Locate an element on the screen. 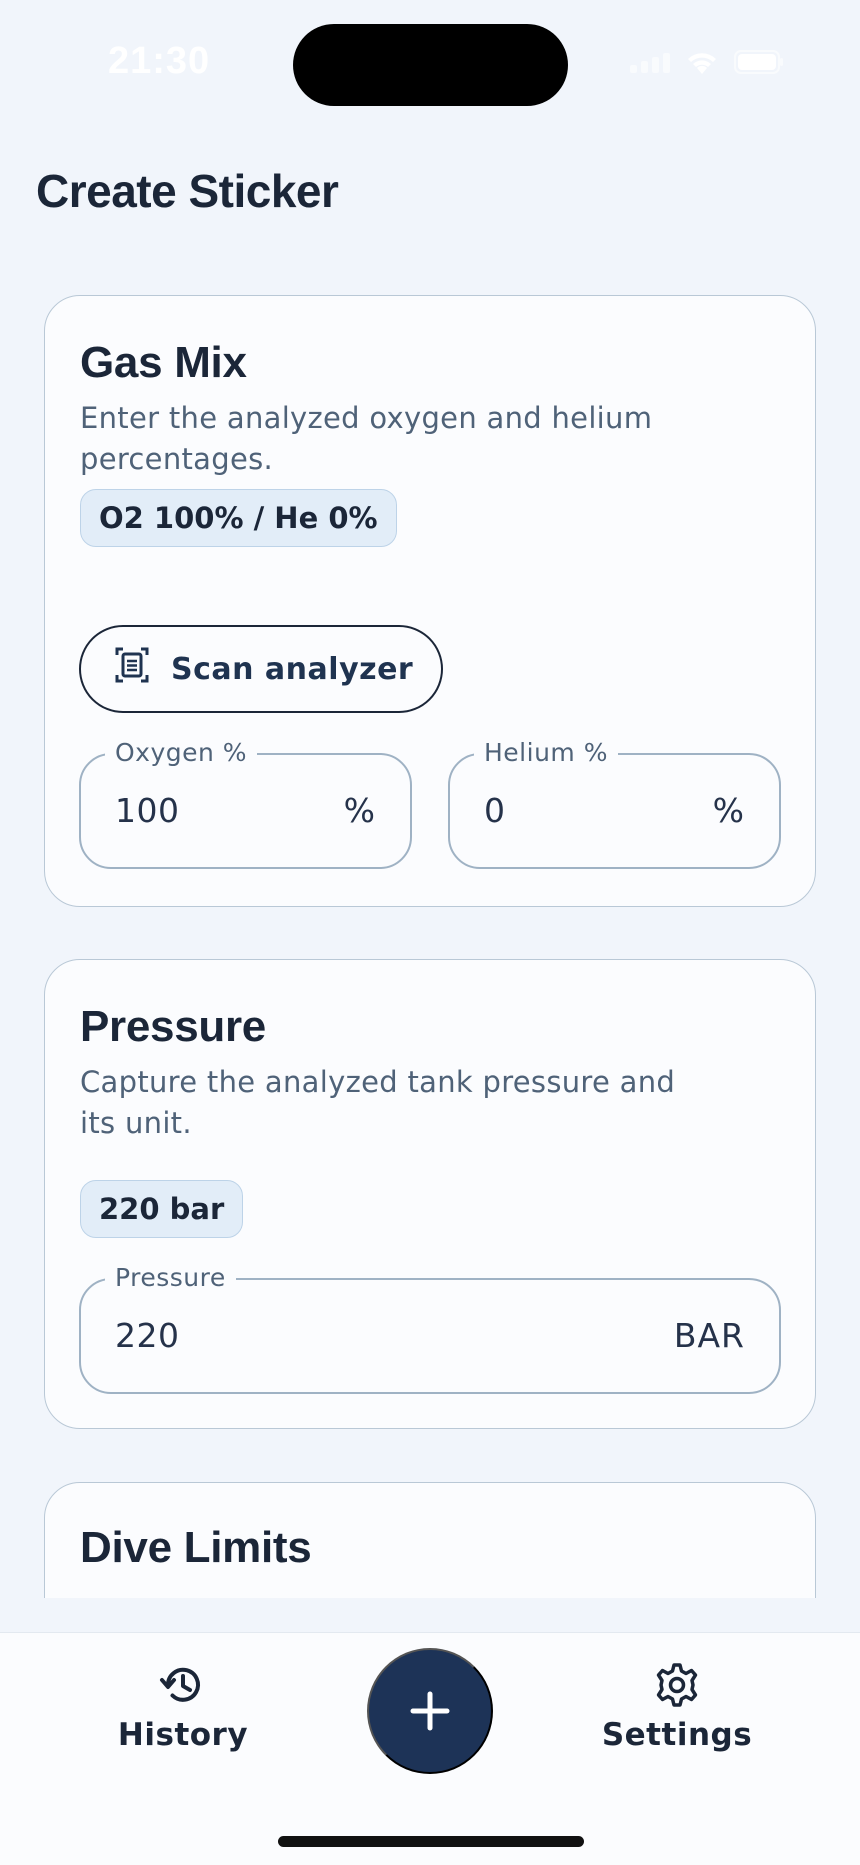  status-bar: 21:30 is located at coordinates (430, 65).